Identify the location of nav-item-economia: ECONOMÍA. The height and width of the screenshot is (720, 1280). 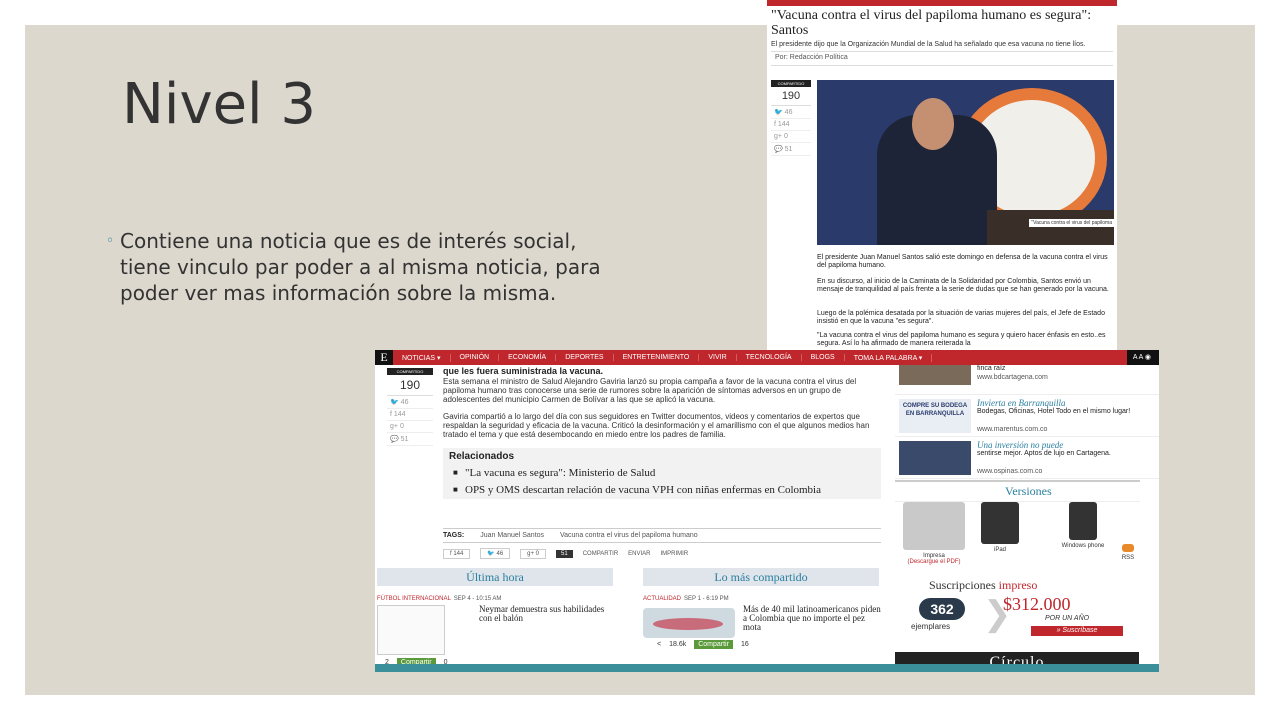
(528, 357).